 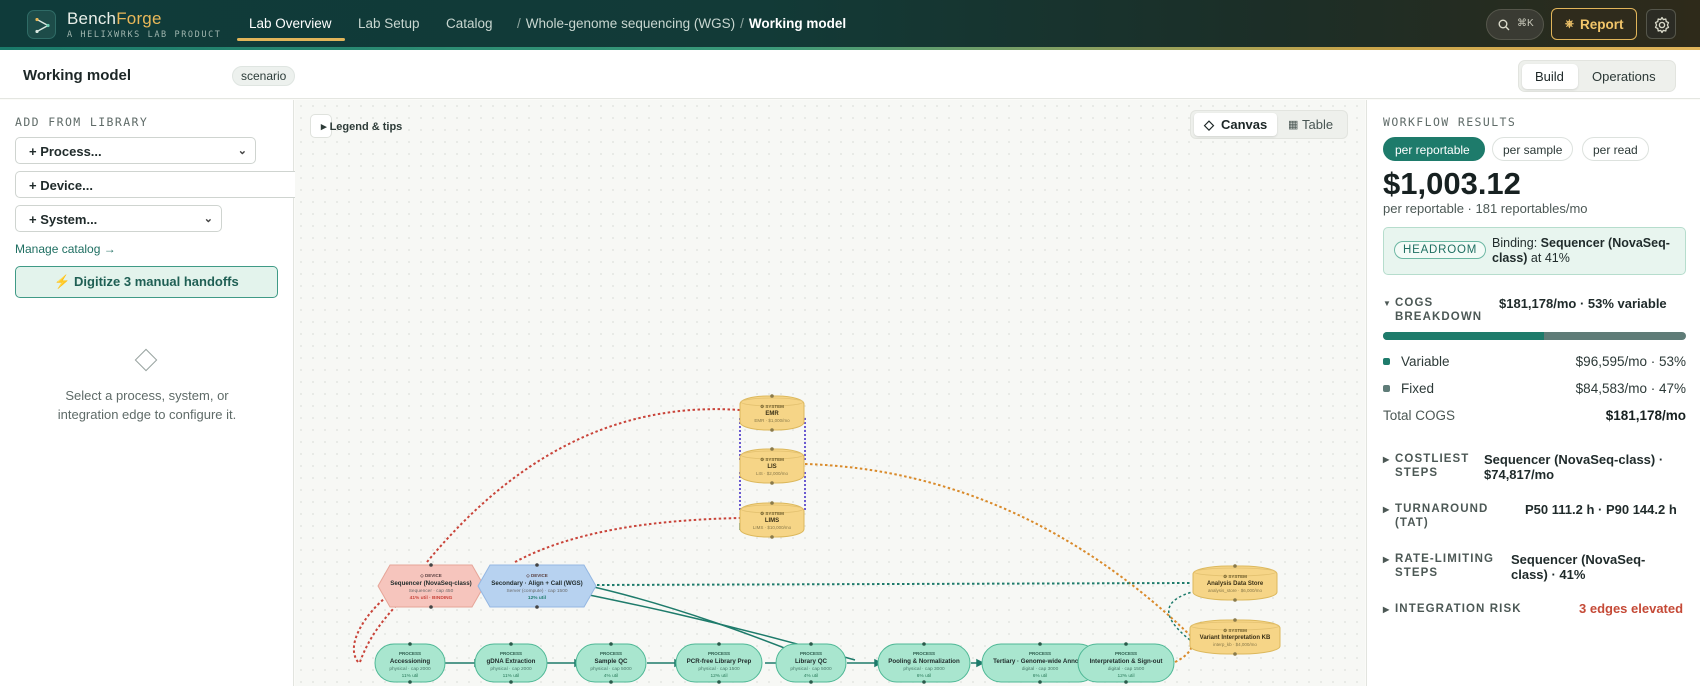 I want to click on unit-per-sample: per sample, so click(x=1532, y=149).